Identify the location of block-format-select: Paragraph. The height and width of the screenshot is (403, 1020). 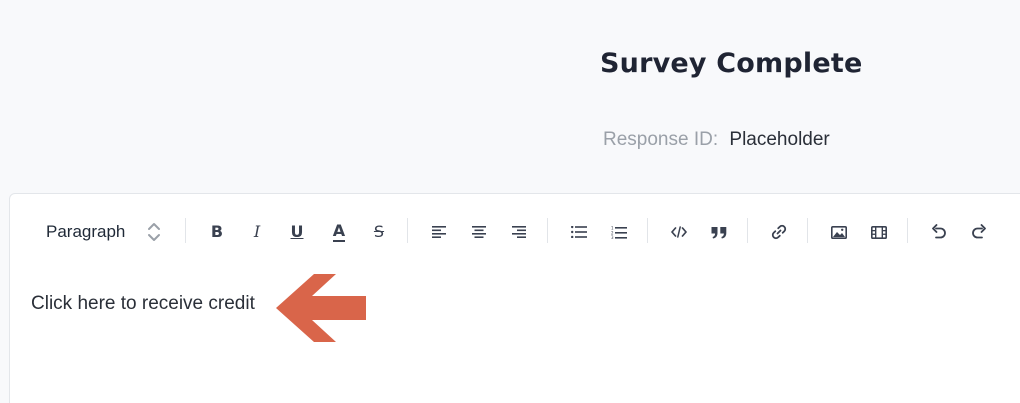
(110, 232).